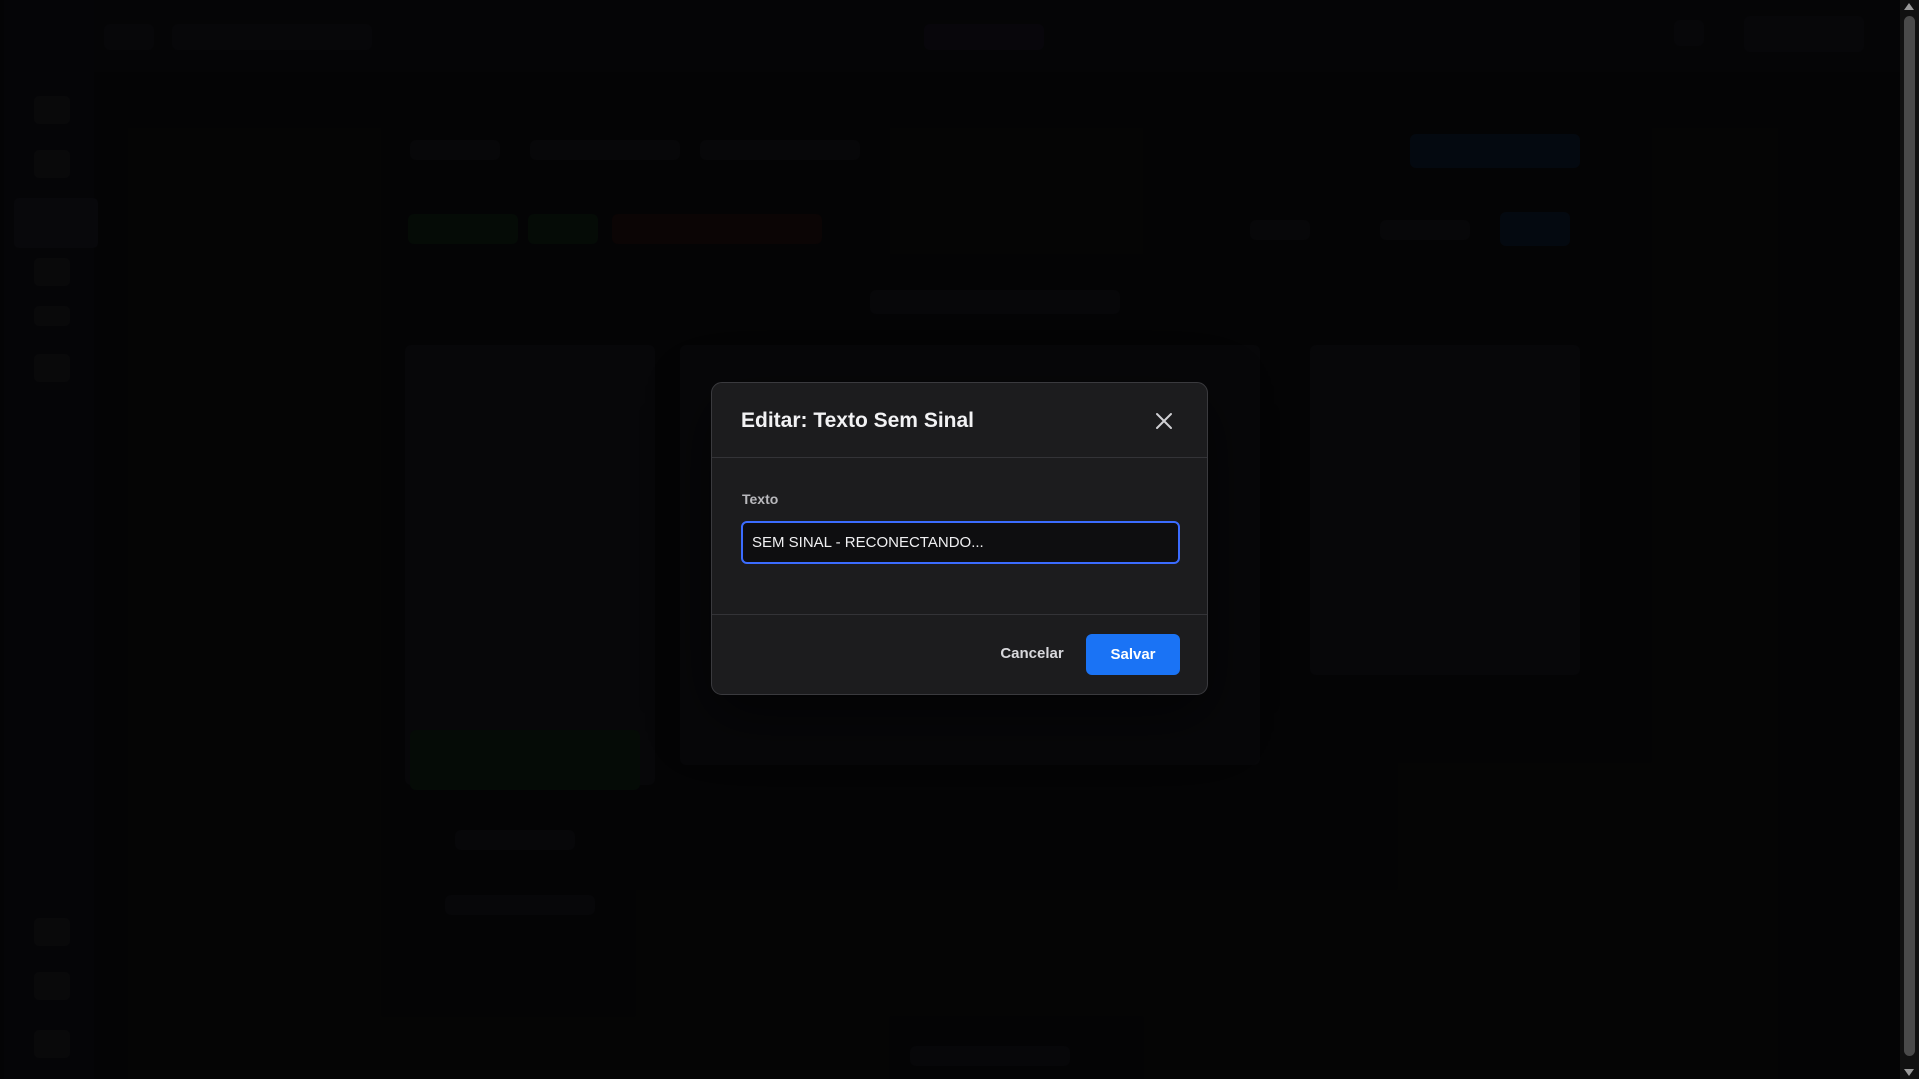 This screenshot has width=1919, height=1079. I want to click on save-button: Salvar, so click(1133, 654).